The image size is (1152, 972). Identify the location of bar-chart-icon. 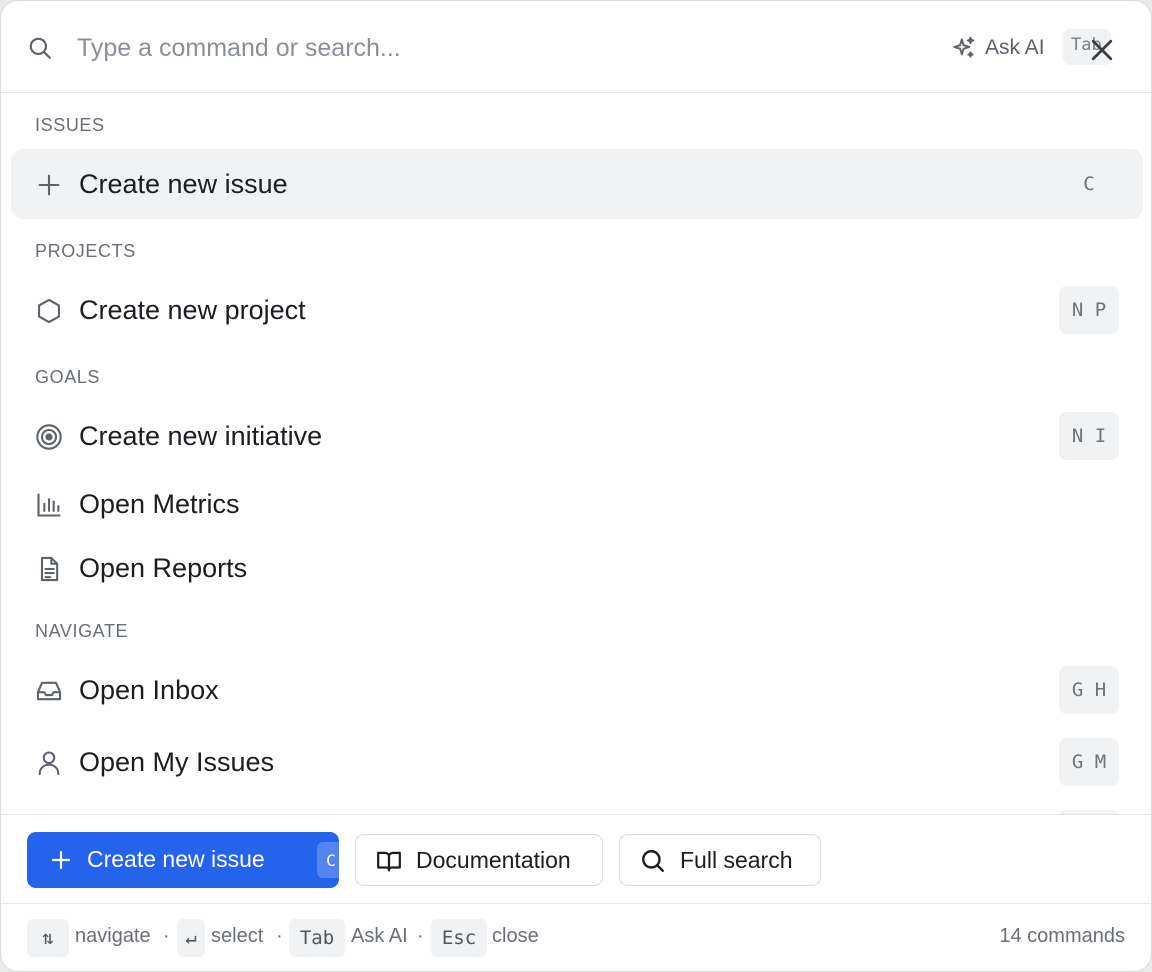
(49, 505).